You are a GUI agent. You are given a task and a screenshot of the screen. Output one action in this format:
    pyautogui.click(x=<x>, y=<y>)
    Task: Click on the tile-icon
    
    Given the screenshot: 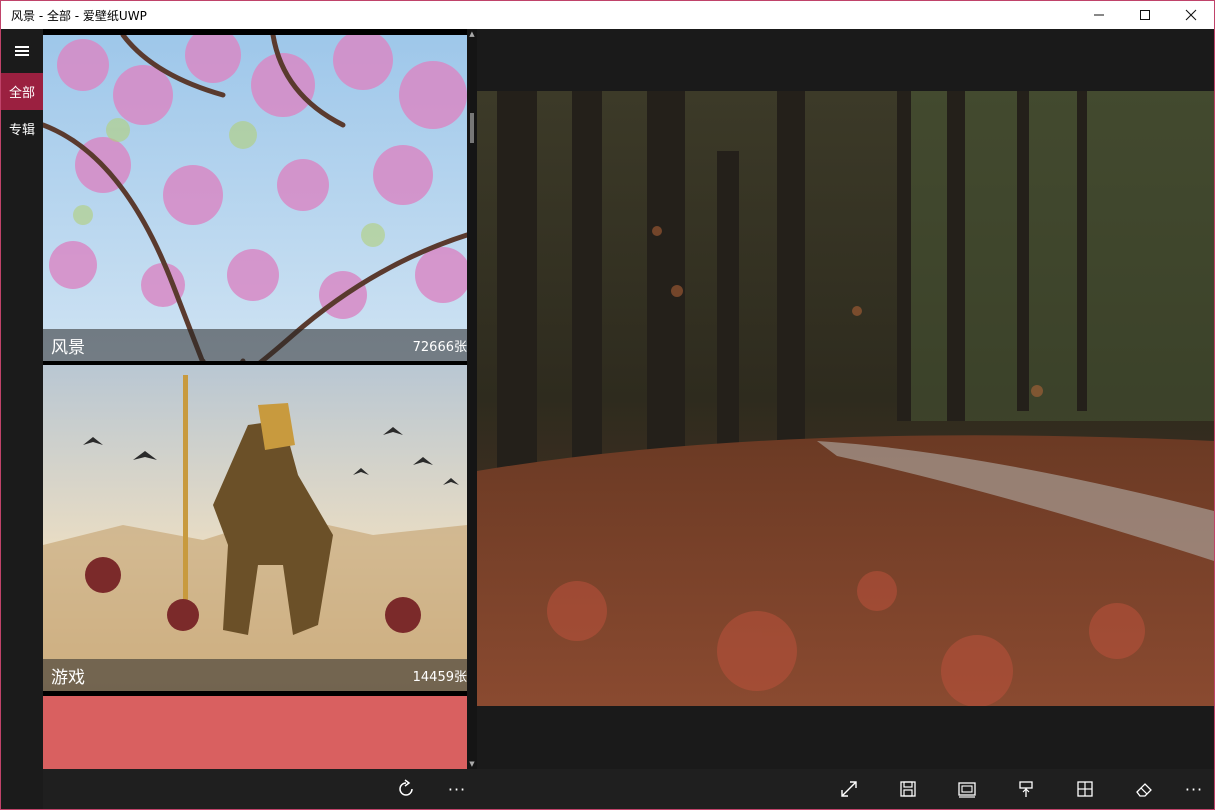 What is the action you would take?
    pyautogui.click(x=1085, y=789)
    